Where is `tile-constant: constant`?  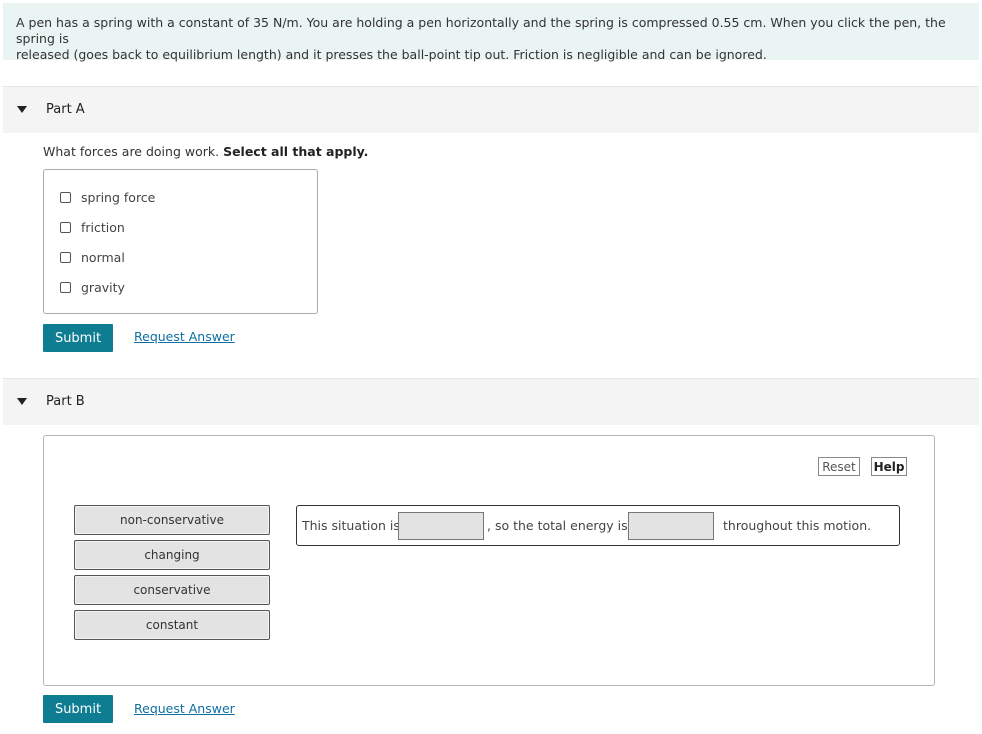 tile-constant: constant is located at coordinates (172, 625).